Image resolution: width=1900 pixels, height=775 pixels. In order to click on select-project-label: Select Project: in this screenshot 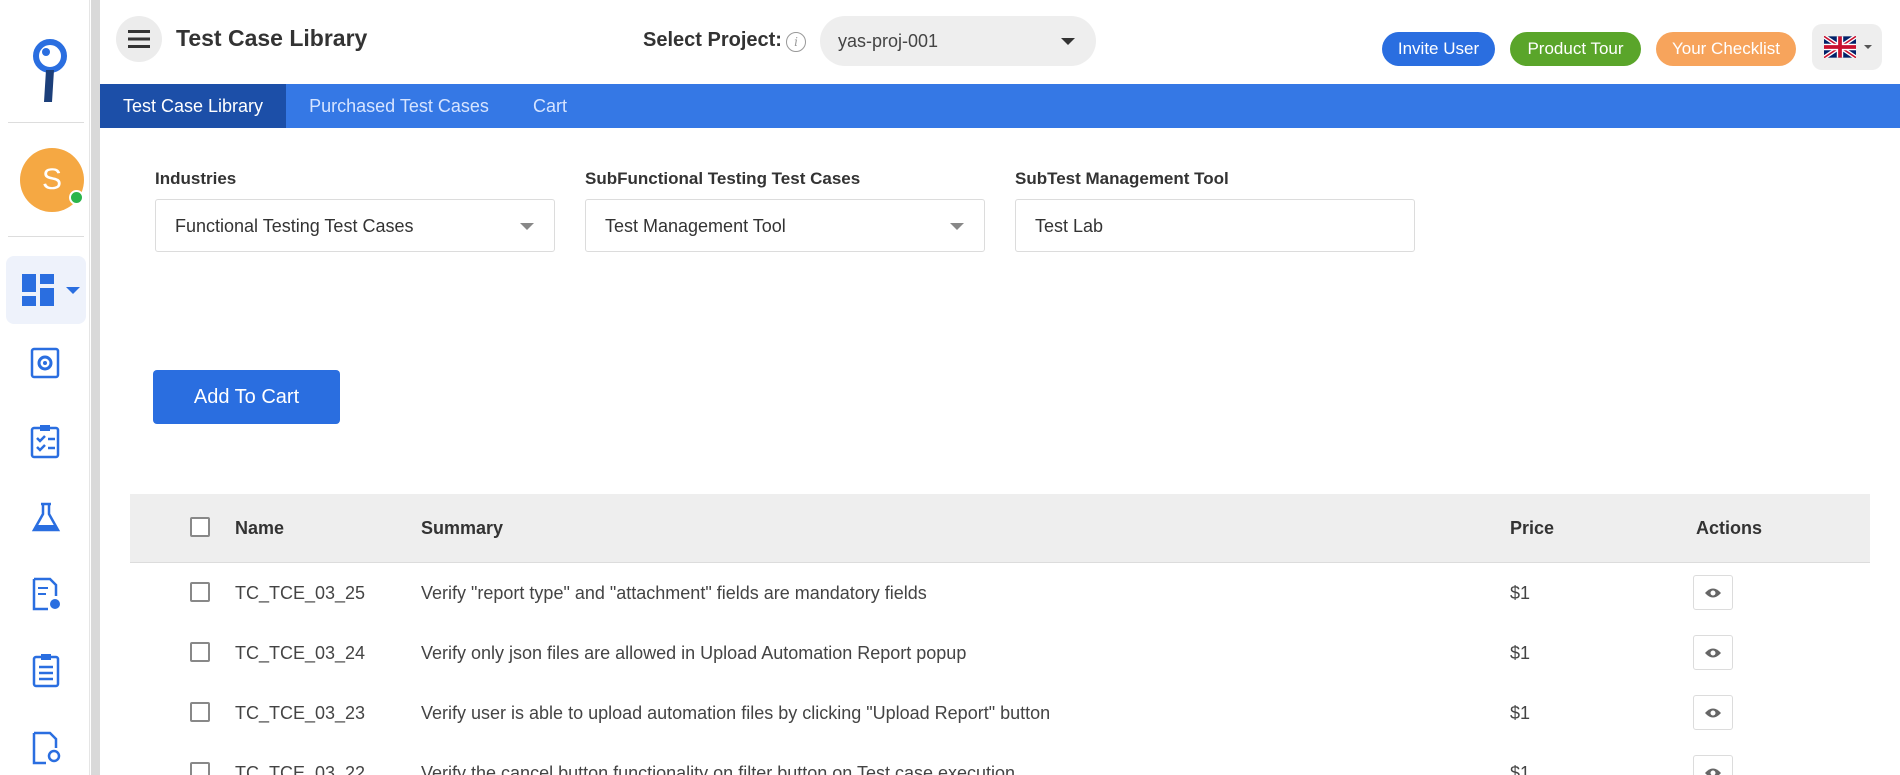, I will do `click(712, 40)`.